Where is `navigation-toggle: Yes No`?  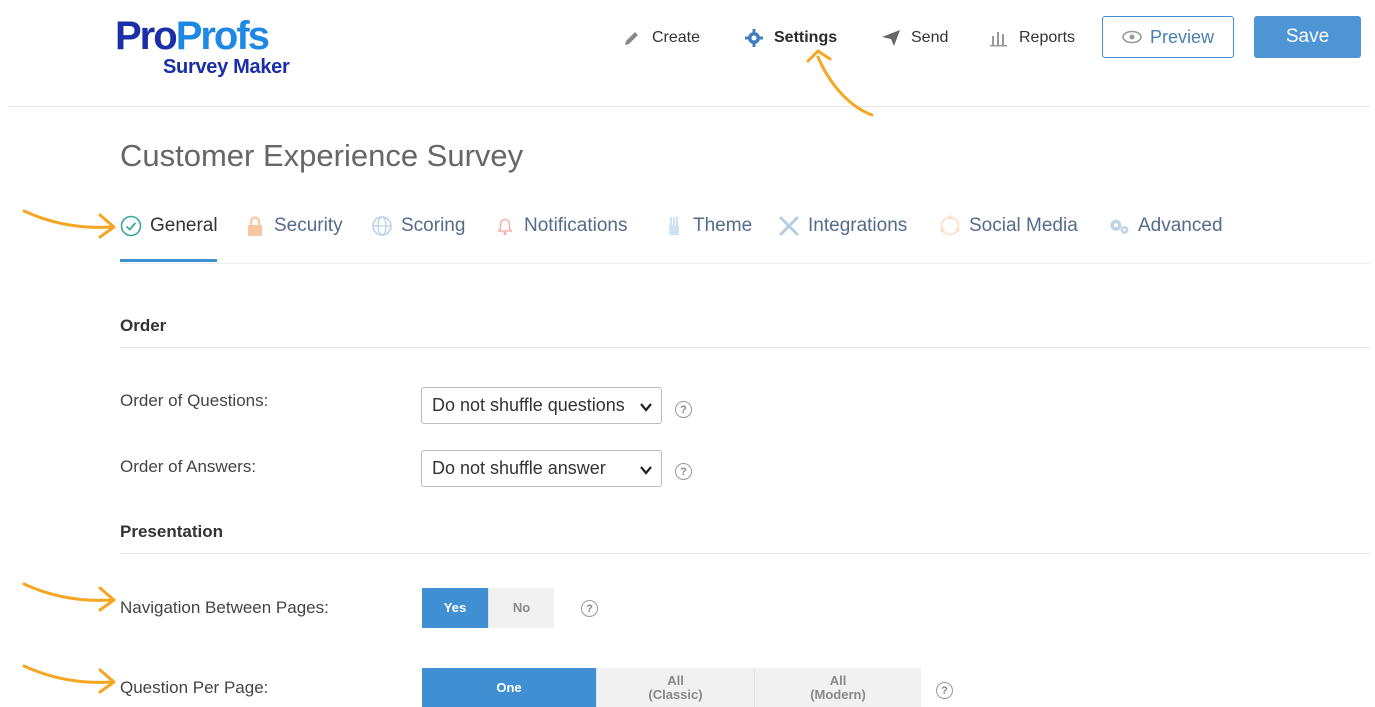 navigation-toggle: Yes No is located at coordinates (488, 608).